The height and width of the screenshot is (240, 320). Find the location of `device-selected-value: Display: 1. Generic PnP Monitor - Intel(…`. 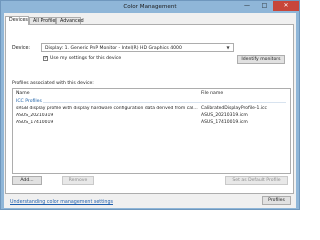

device-selected-value: Display: 1. Generic PnP Monitor - Intel(… is located at coordinates (113, 48).